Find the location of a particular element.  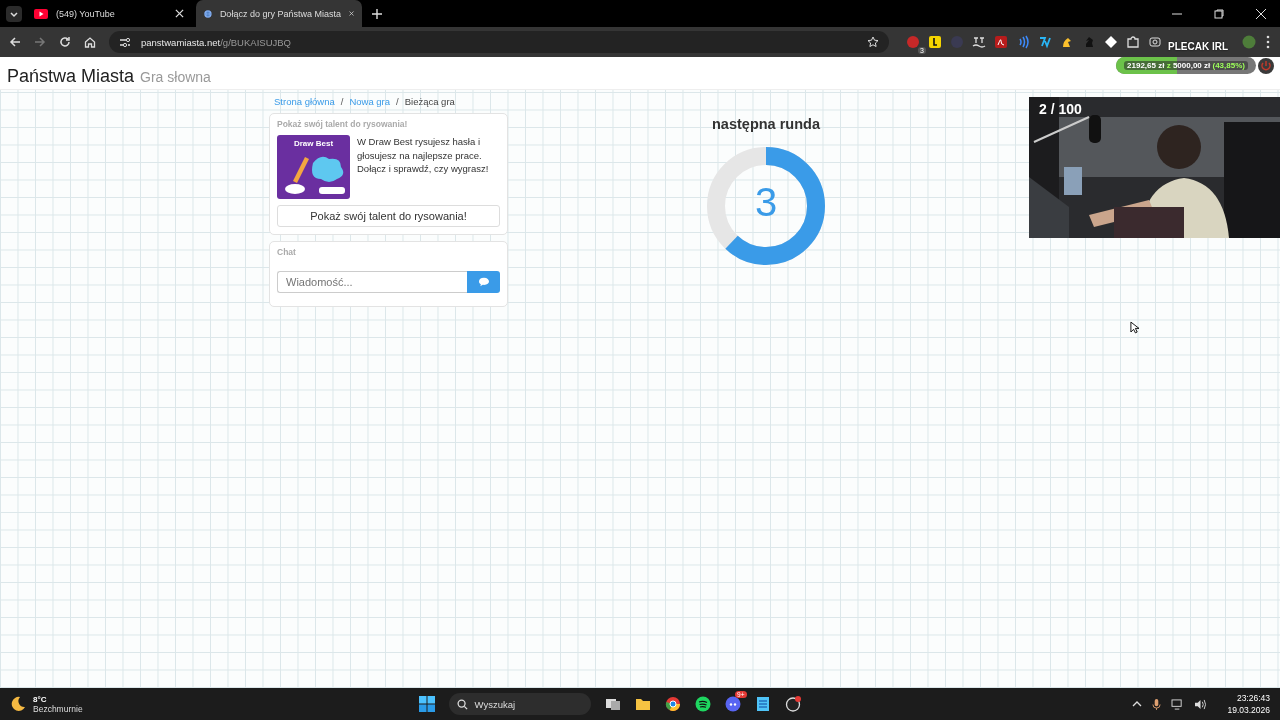

music-app-icon is located at coordinates (702, 704).